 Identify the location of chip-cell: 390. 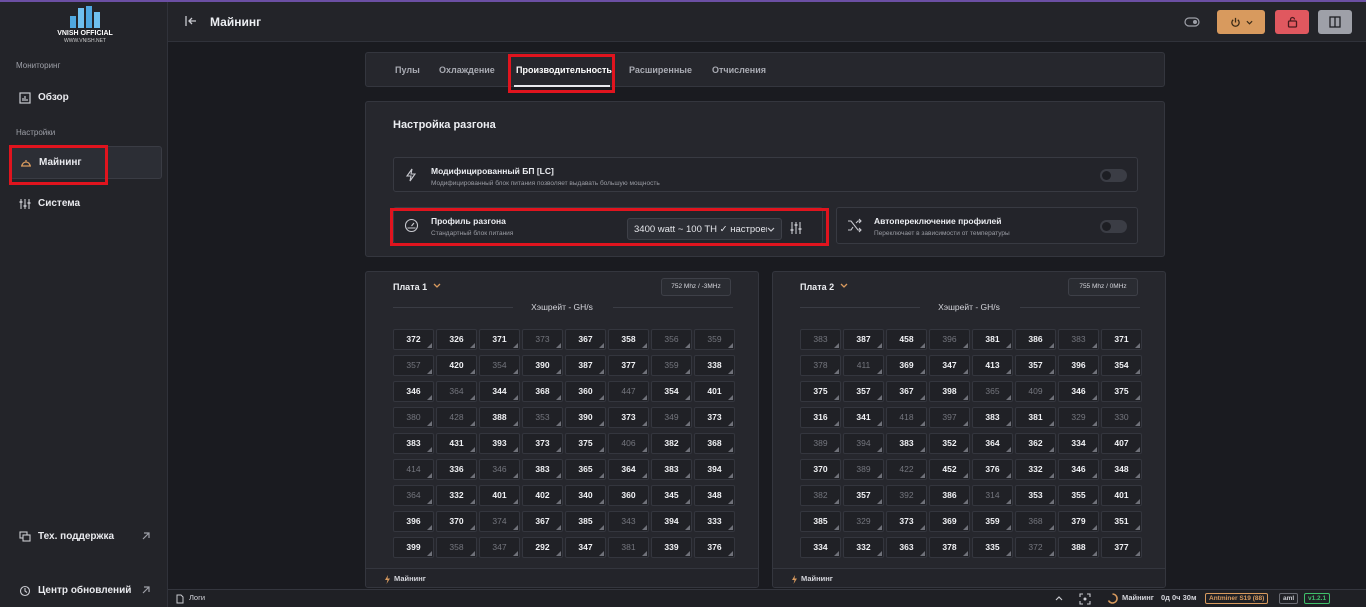
(585, 417).